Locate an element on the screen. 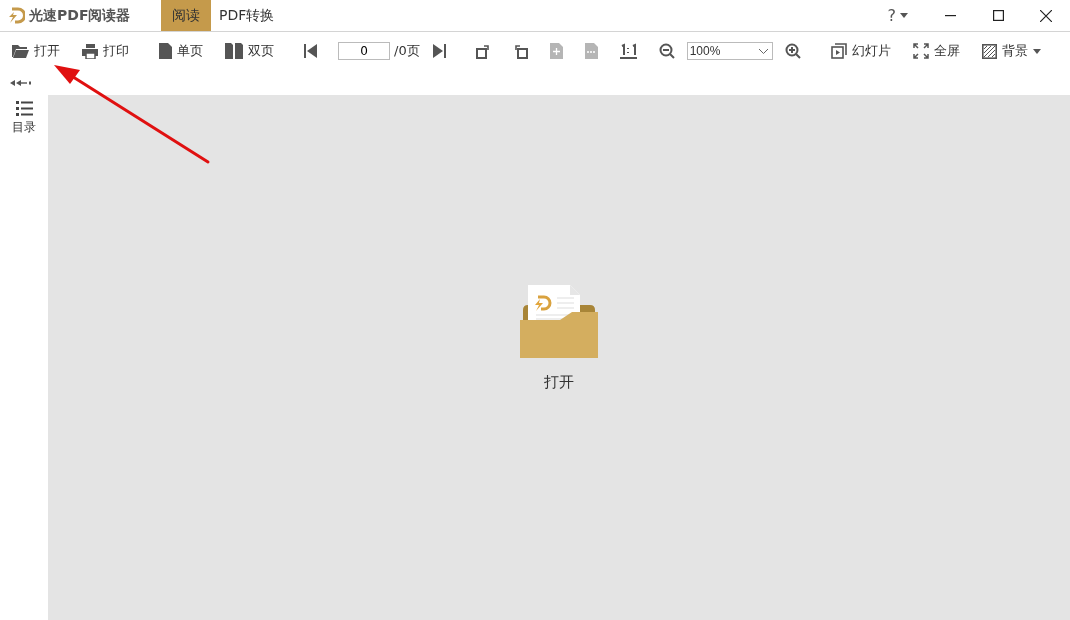 The height and width of the screenshot is (620, 1070). first-page-button is located at coordinates (311, 51).